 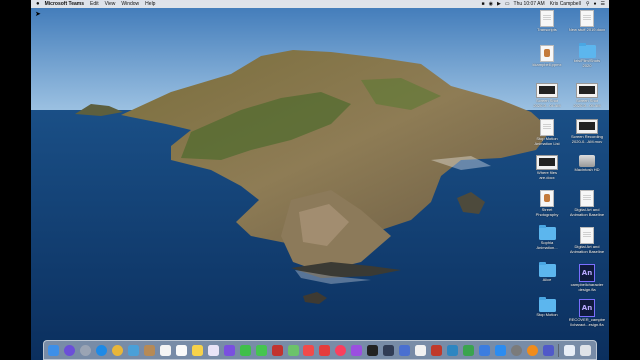 I want to click on contacts-icon, so click(x=150, y=350).